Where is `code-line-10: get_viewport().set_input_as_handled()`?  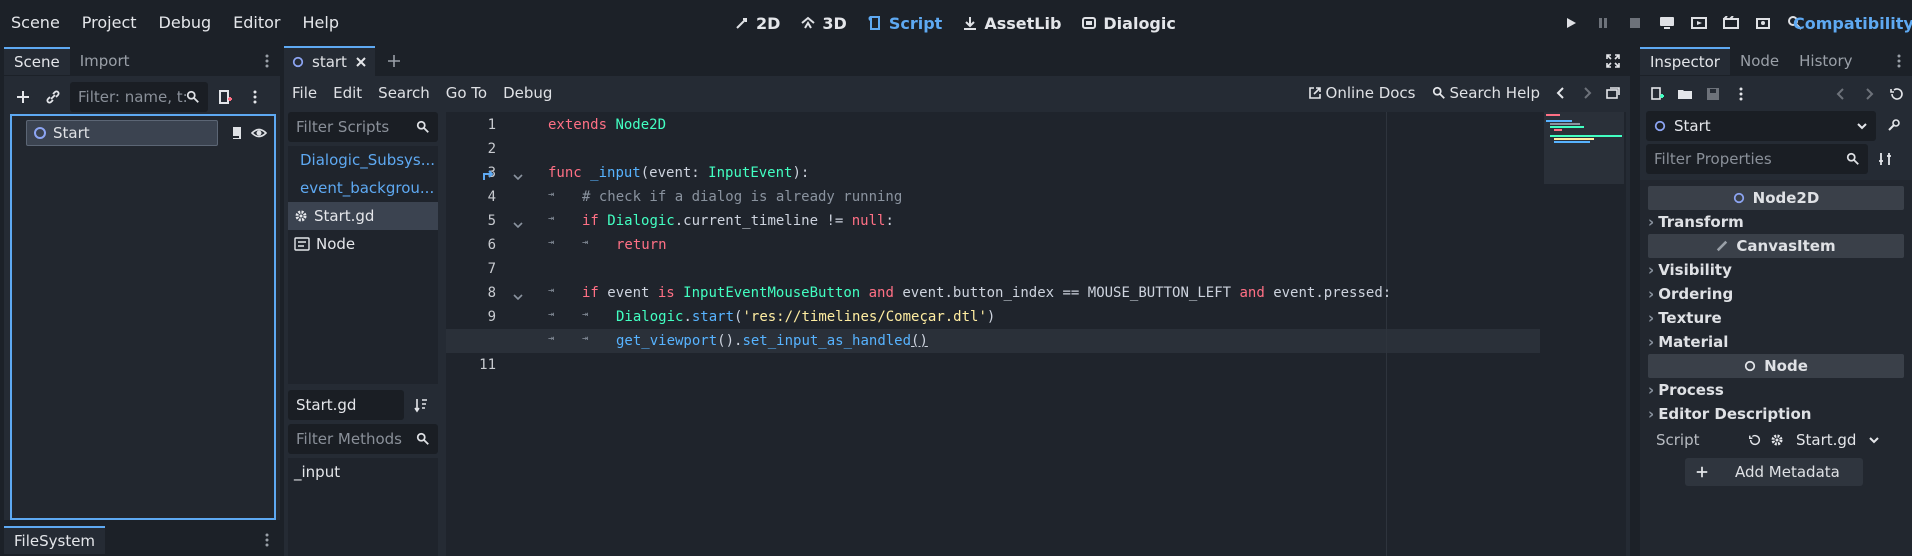 code-line-10: get_viewport().set_input_as_handled() is located at coordinates (772, 341).